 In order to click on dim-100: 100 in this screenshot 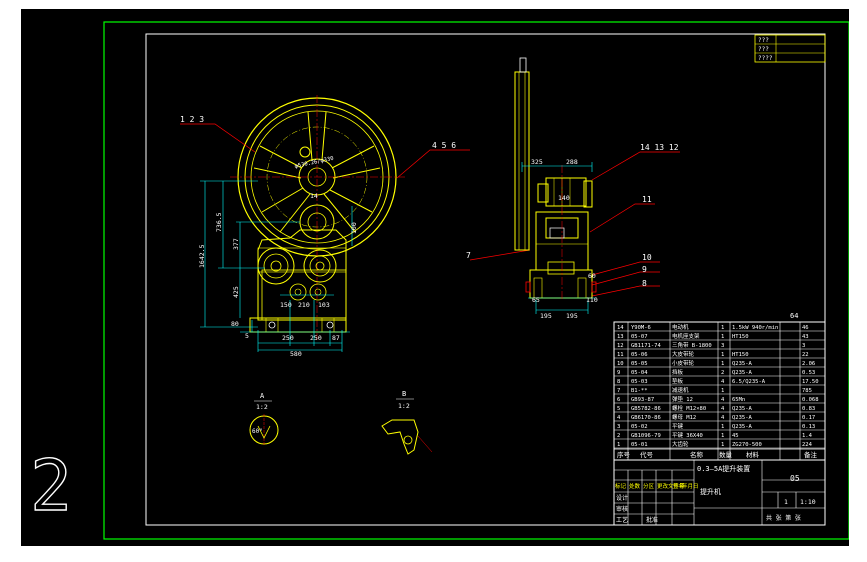, I will do `click(354, 228)`.